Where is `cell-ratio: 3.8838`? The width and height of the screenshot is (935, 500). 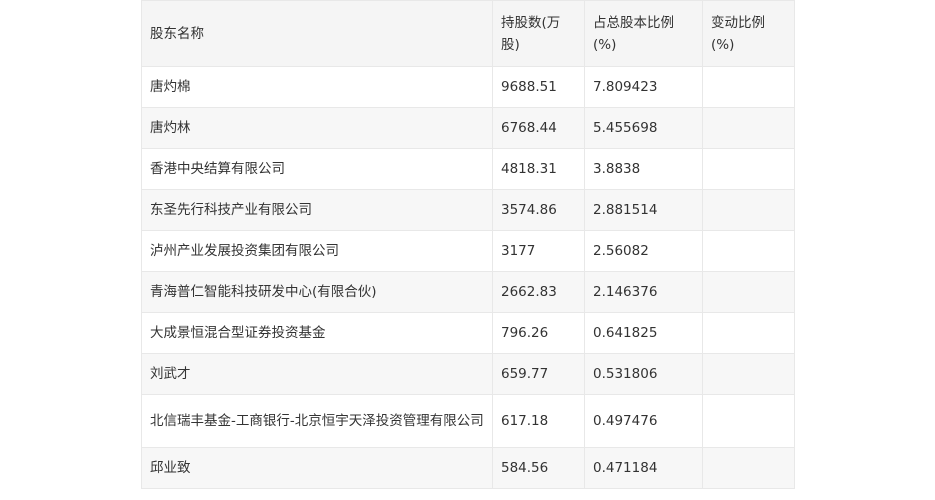 cell-ratio: 3.8838 is located at coordinates (643, 169).